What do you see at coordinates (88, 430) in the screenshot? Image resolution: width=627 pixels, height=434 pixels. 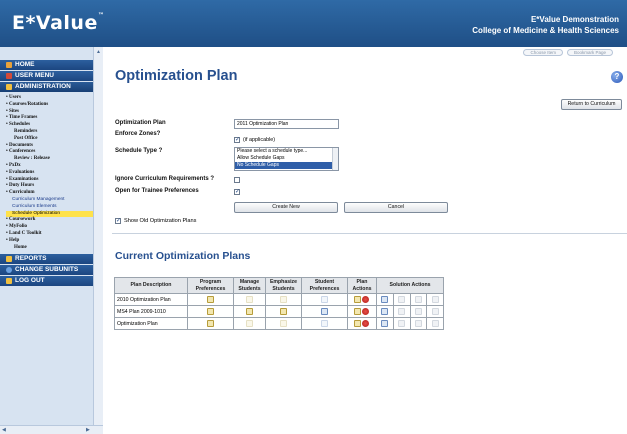 I see `scroll-right-icon: ▶` at bounding box center [88, 430].